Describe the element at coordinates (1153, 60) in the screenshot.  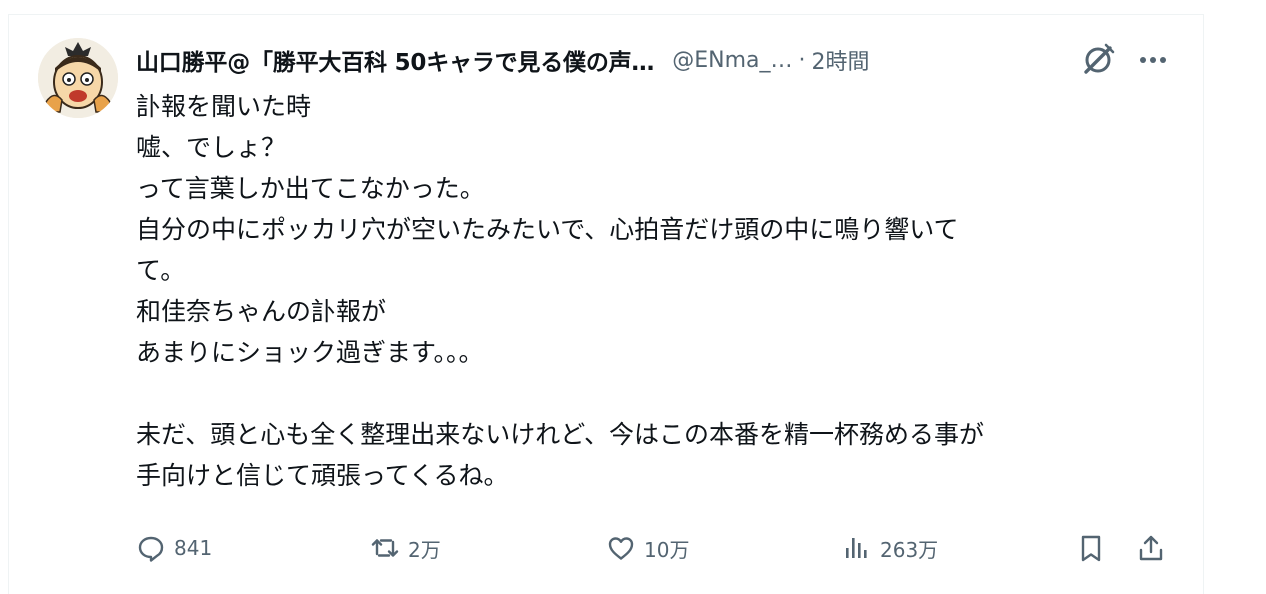
I see `more-icon` at that location.